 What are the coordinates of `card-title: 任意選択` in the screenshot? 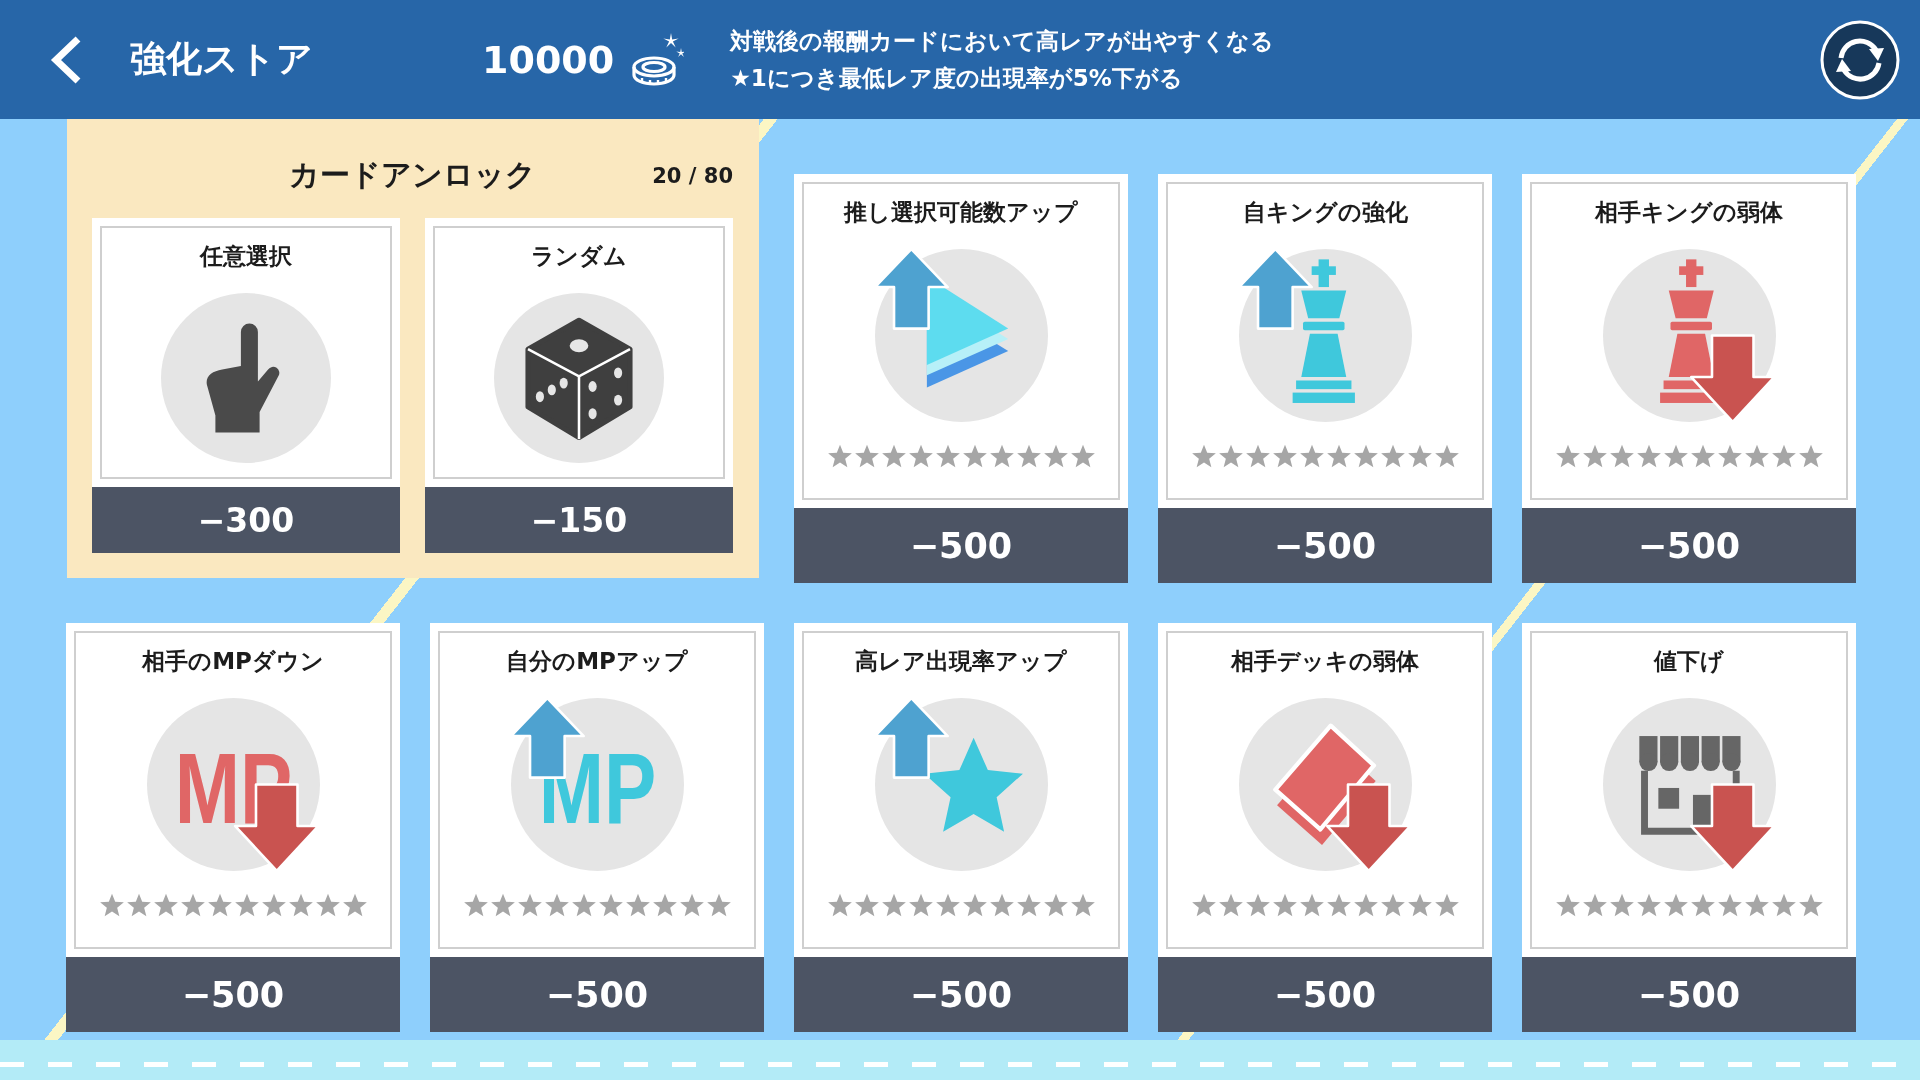 It's located at (246, 256).